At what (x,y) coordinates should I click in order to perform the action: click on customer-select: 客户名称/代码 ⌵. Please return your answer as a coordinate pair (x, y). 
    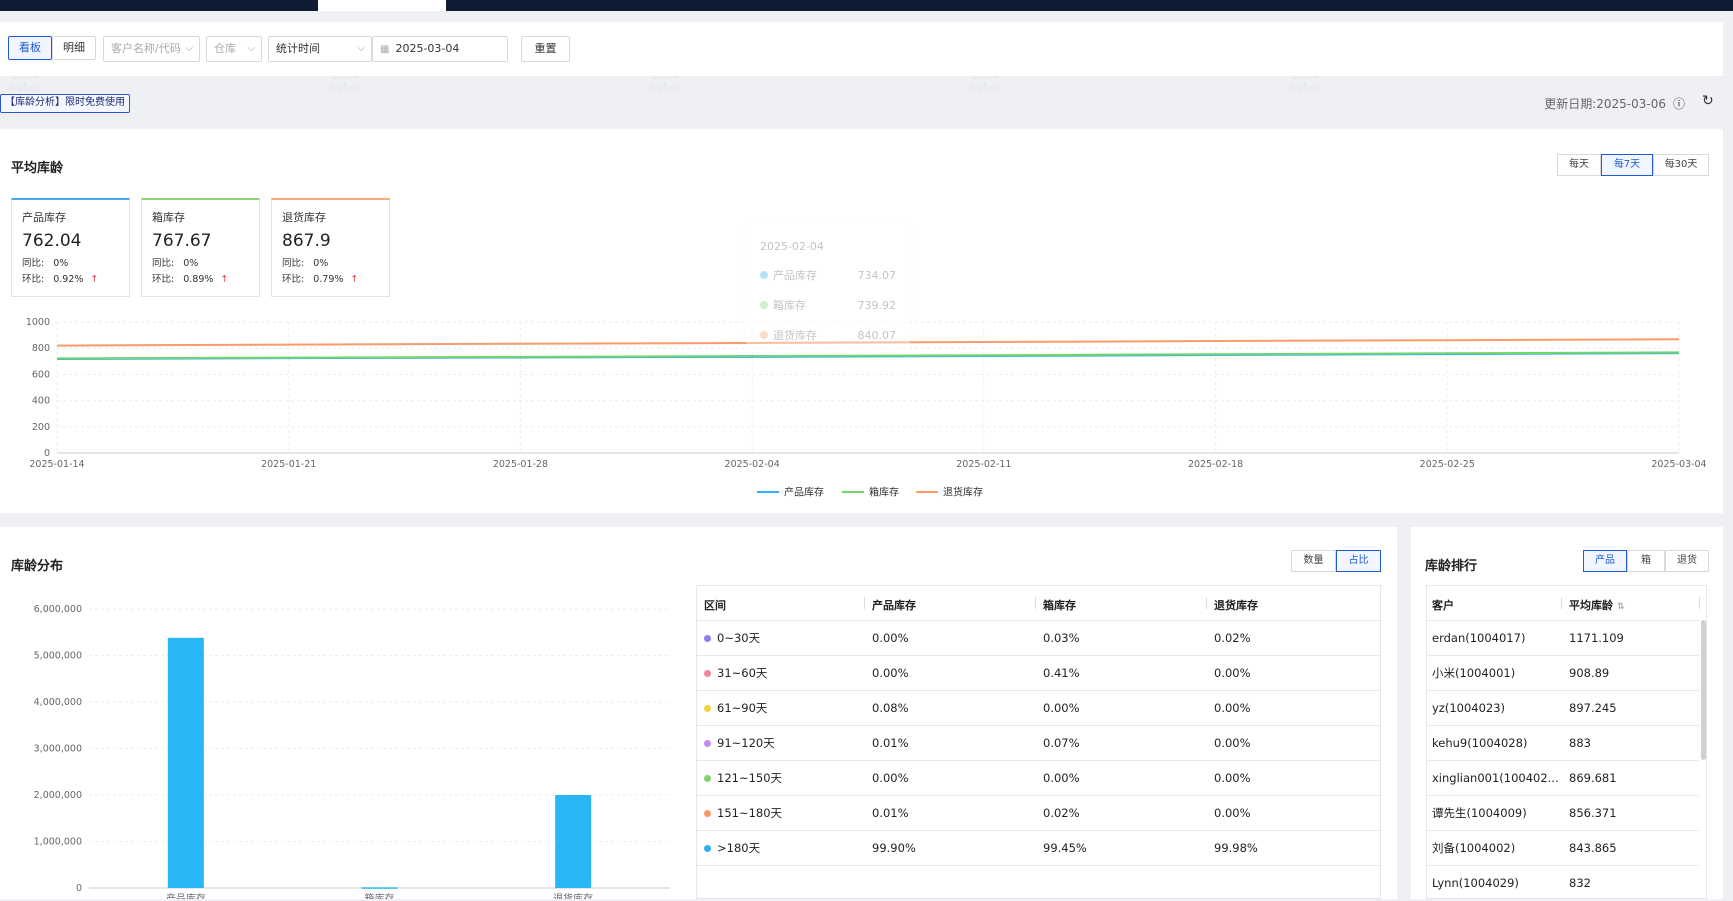
    Looking at the image, I should click on (151, 49).